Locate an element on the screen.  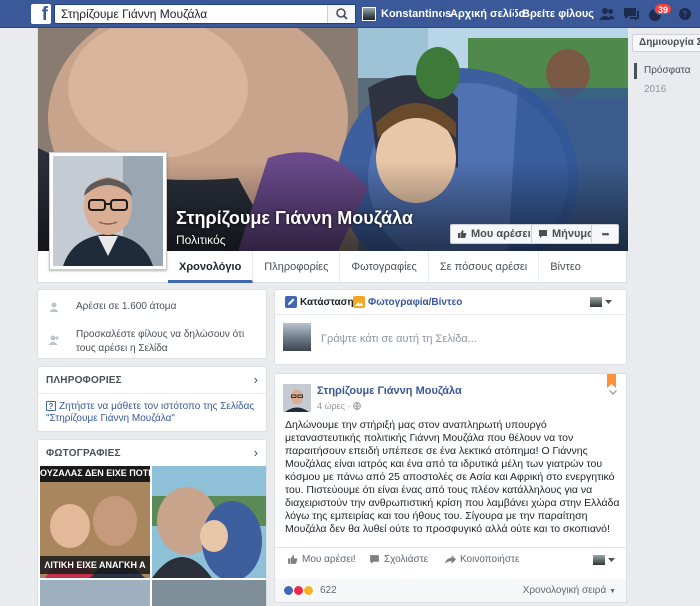
status-tab: Κατάσταση is located at coordinates (319, 302).